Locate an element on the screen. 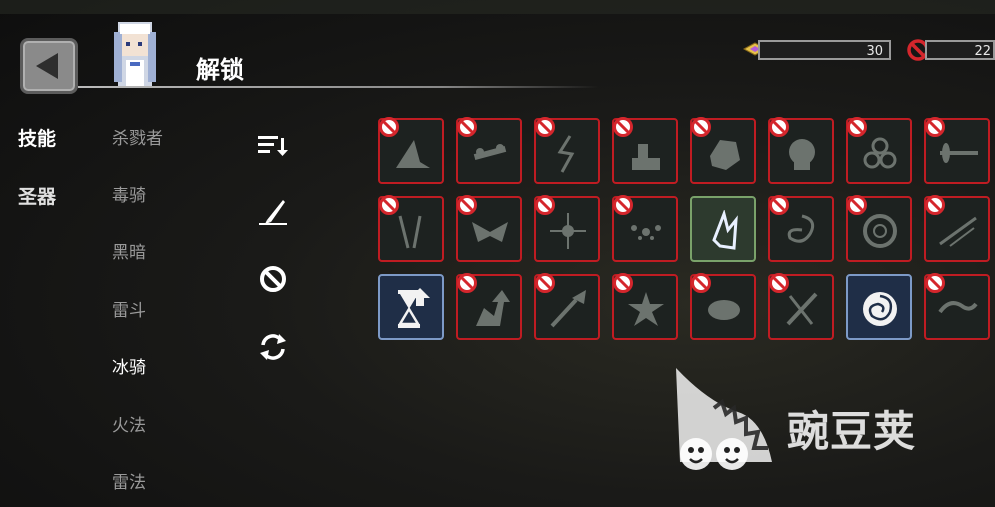 This screenshot has width=995, height=507. spiral-shield-skill-icon is located at coordinates (880, 309).